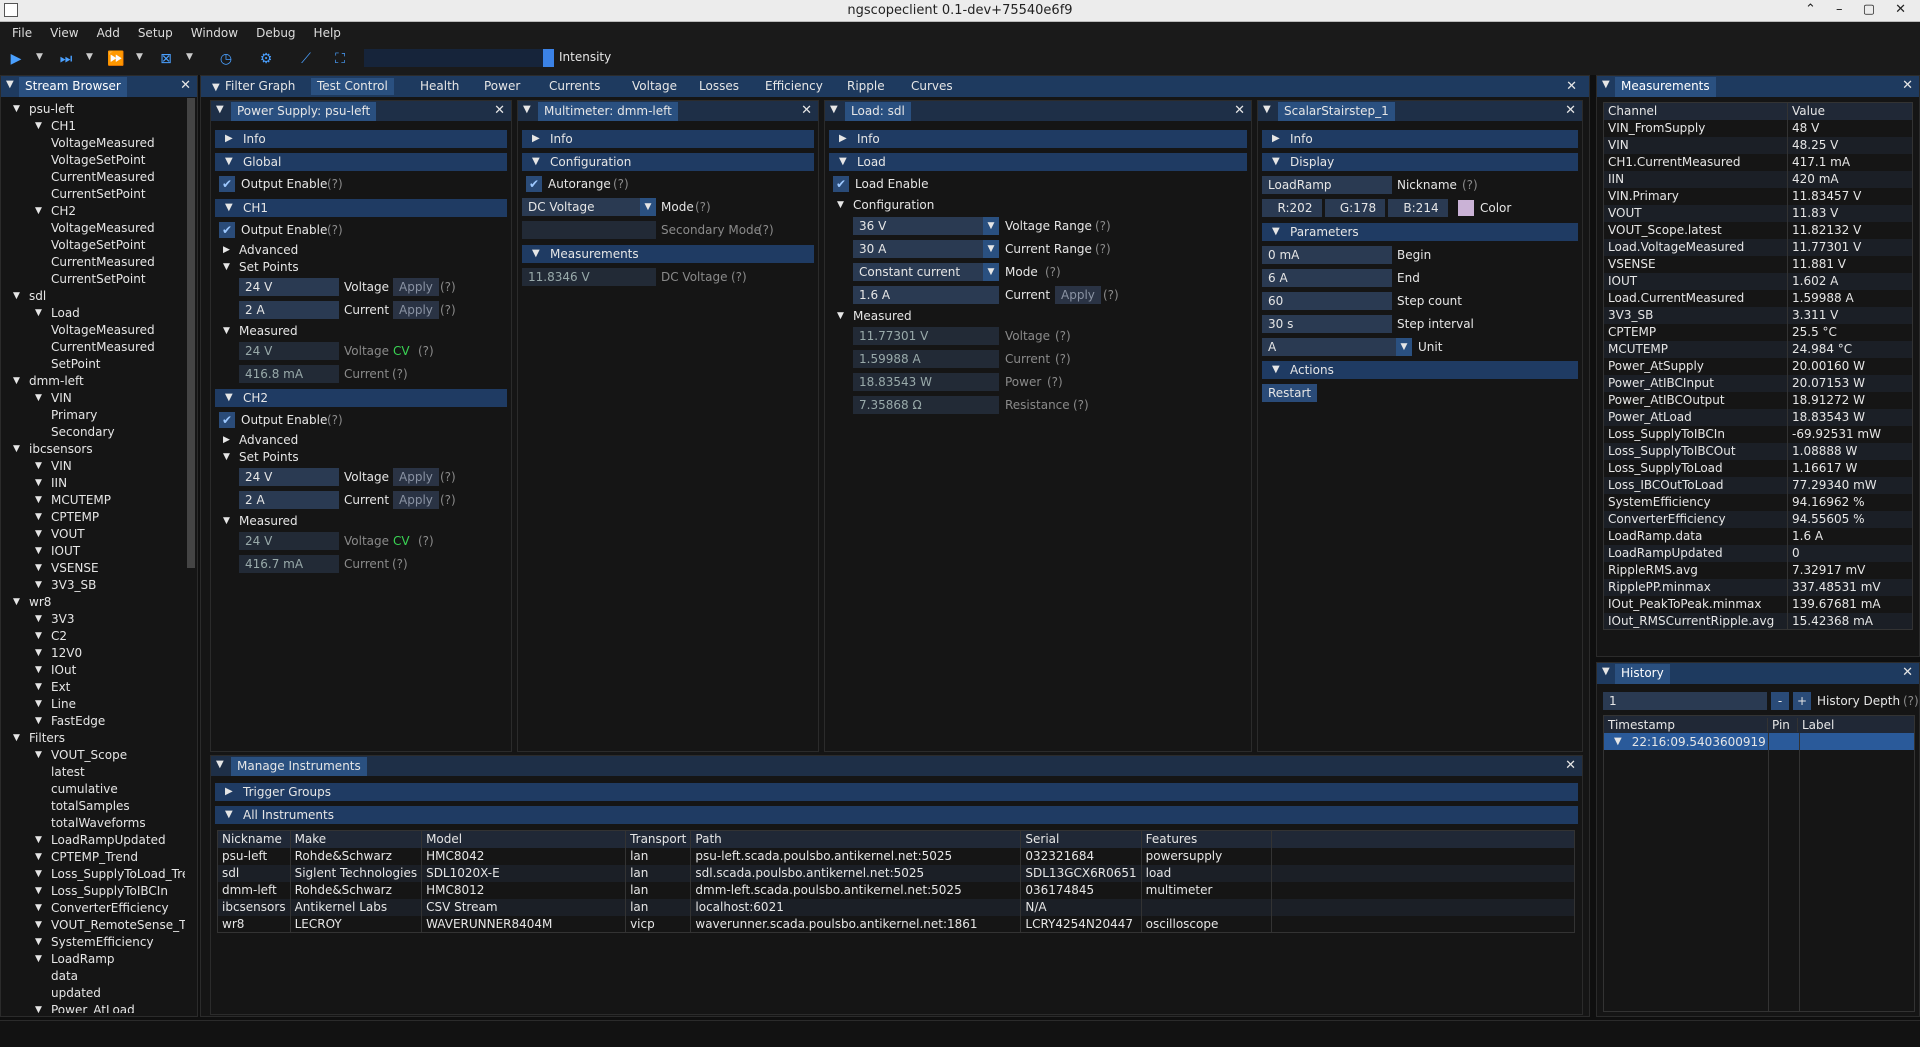 The image size is (1920, 1047). I want to click on column-header: Timestamp, so click(1686, 724).